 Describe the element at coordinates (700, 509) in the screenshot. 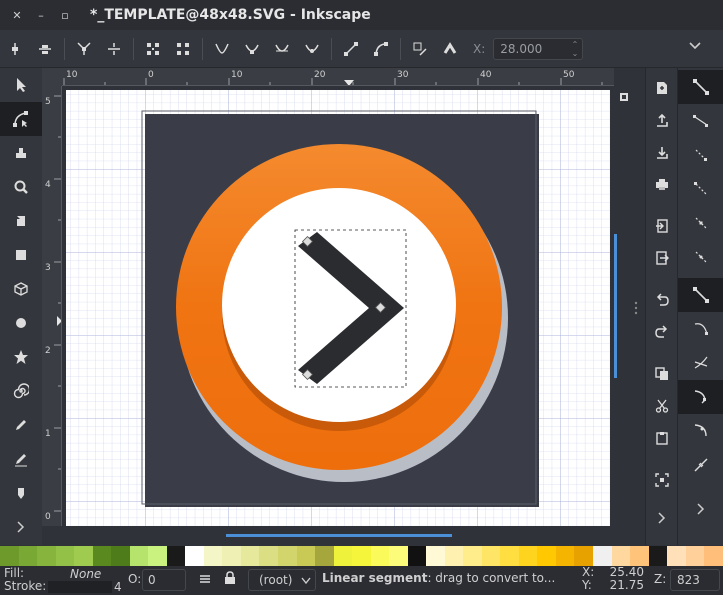

I see `snap-more-chevron-right-icon` at that location.